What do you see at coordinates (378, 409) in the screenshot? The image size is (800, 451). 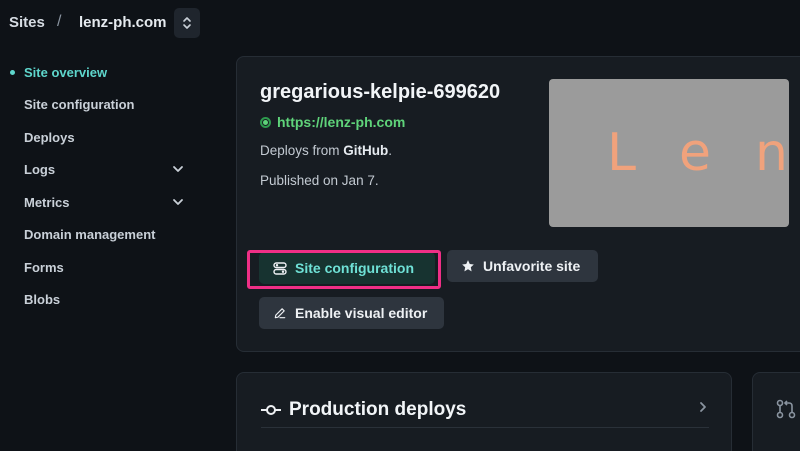 I see `production-deploys-heading: Production deploys` at bounding box center [378, 409].